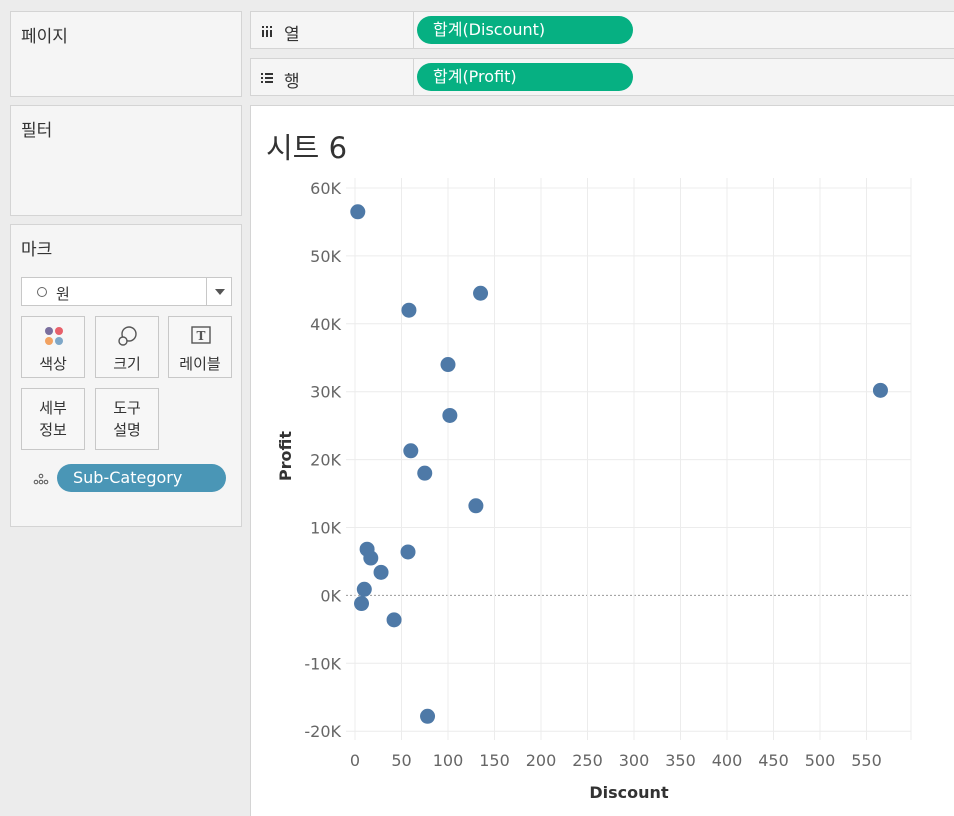  Describe the element at coordinates (322, 663) in the screenshot. I see `y-tick-label: -10K` at that location.